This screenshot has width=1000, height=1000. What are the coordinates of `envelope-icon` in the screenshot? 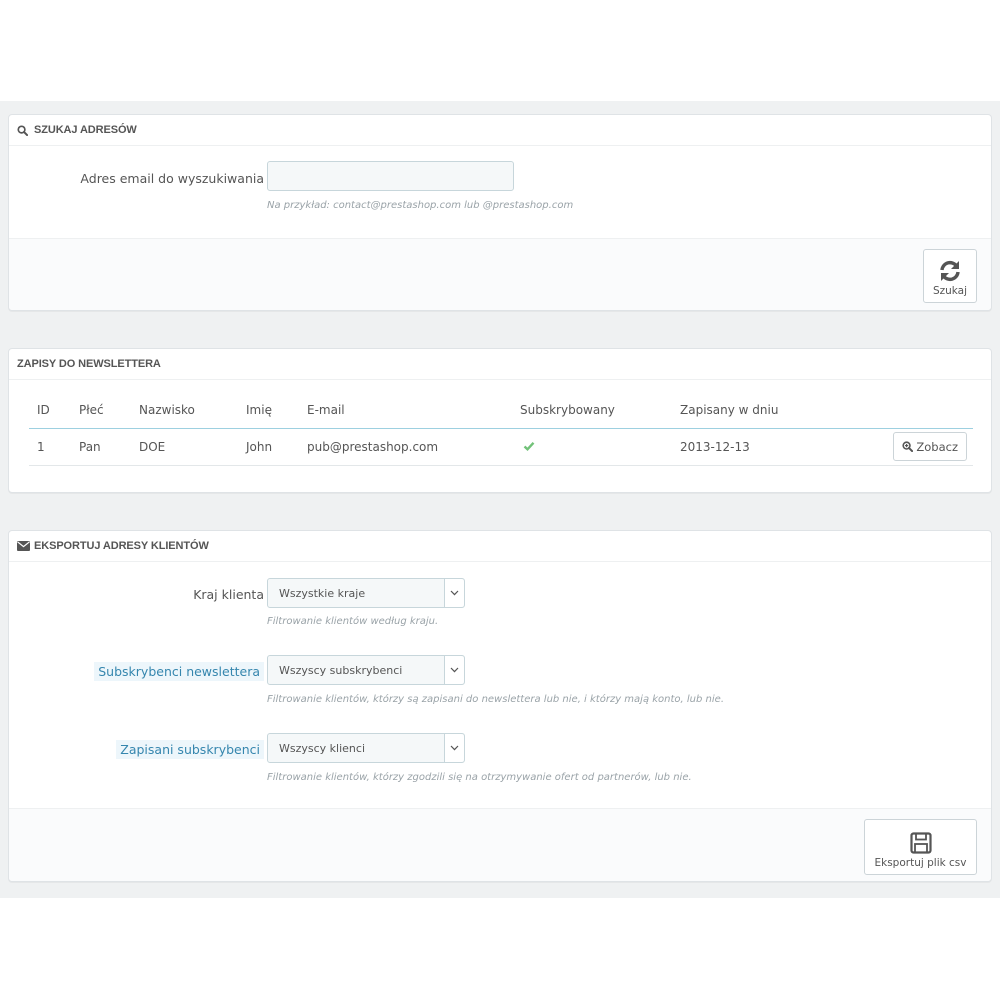 It's located at (24, 546).